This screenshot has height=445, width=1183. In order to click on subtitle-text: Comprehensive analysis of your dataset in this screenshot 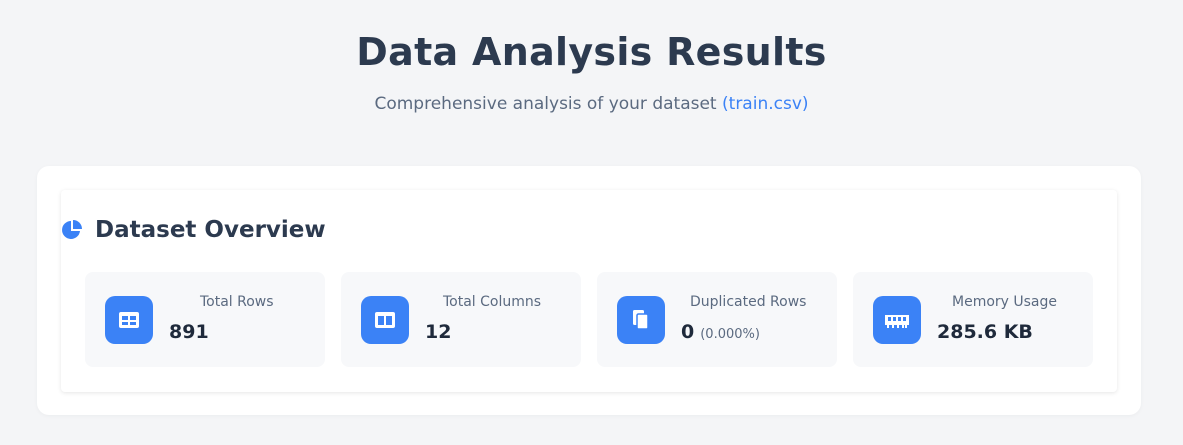, I will do `click(545, 104)`.